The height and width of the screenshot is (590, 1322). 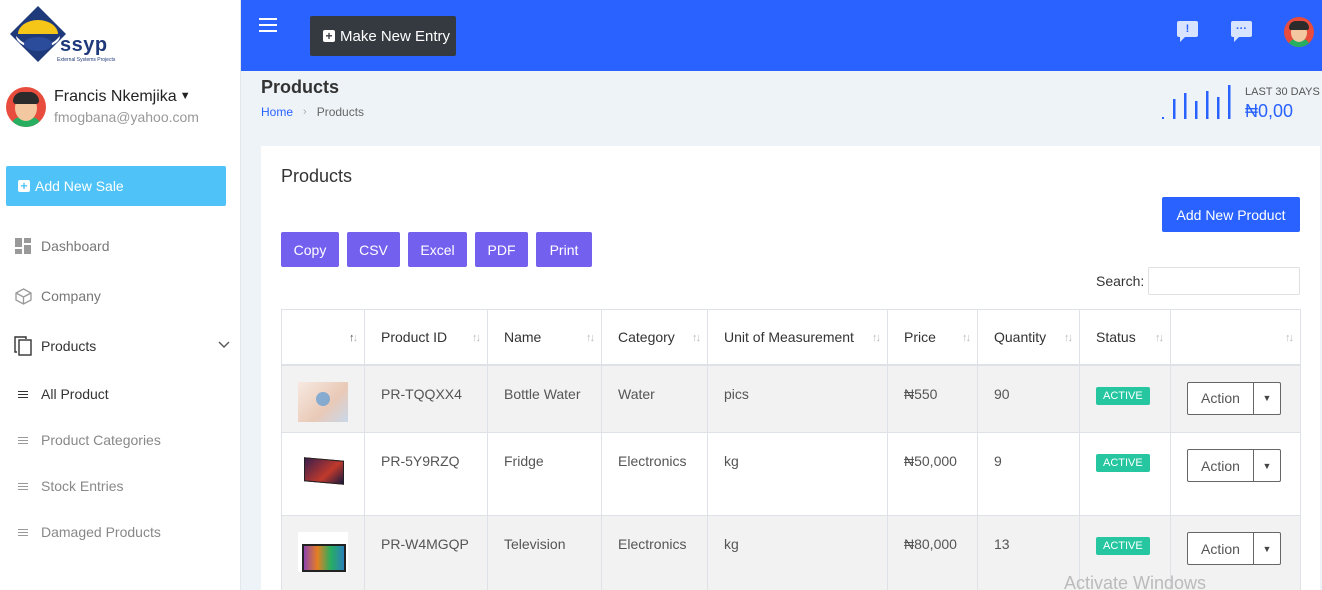 I want to click on copy-button: Copy, so click(x=310, y=249).